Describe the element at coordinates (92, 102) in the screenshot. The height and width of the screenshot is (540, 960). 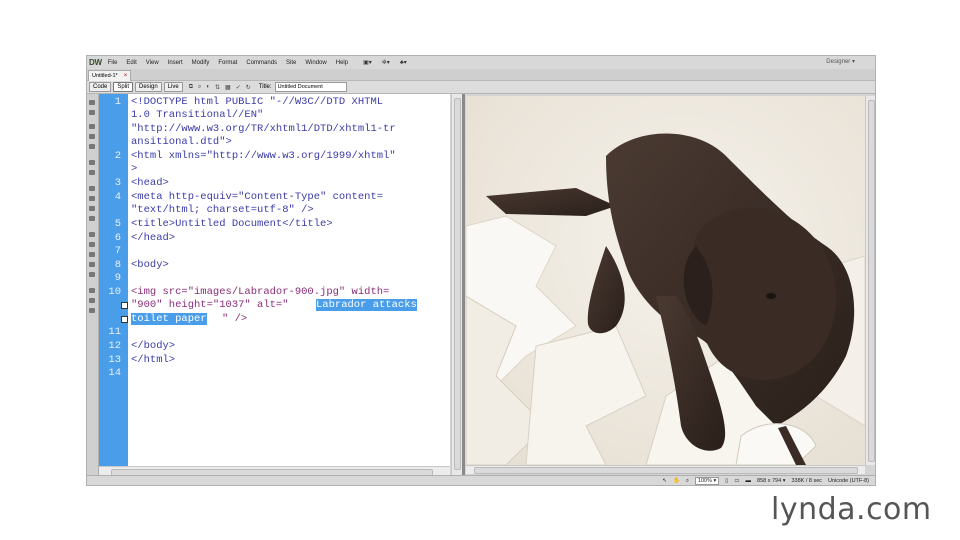
I see `open-documents-icon` at that location.